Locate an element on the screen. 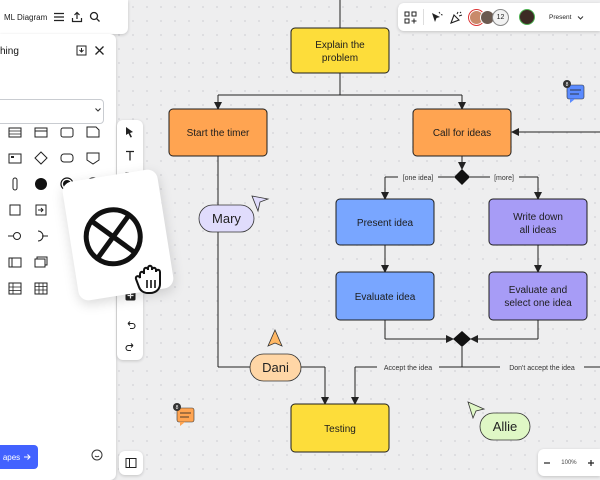  collaborator-count-badge: 12 is located at coordinates (500, 17).